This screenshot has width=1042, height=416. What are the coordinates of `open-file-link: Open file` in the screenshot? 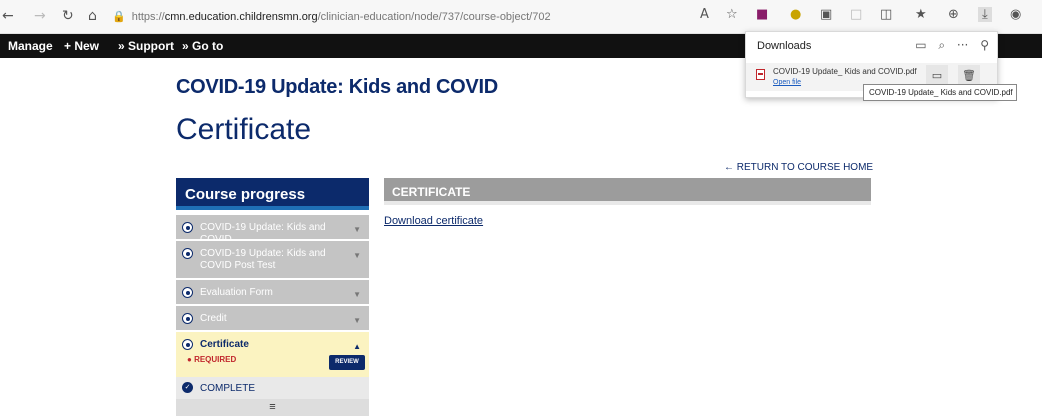 It's located at (787, 82).